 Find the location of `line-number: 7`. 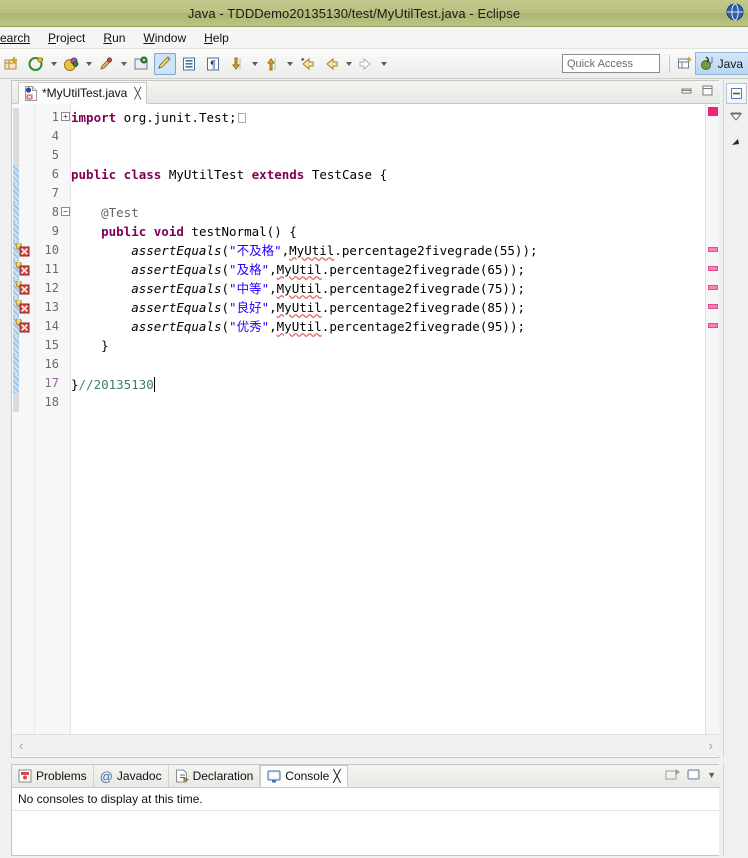

line-number: 7 is located at coordinates (55, 193).